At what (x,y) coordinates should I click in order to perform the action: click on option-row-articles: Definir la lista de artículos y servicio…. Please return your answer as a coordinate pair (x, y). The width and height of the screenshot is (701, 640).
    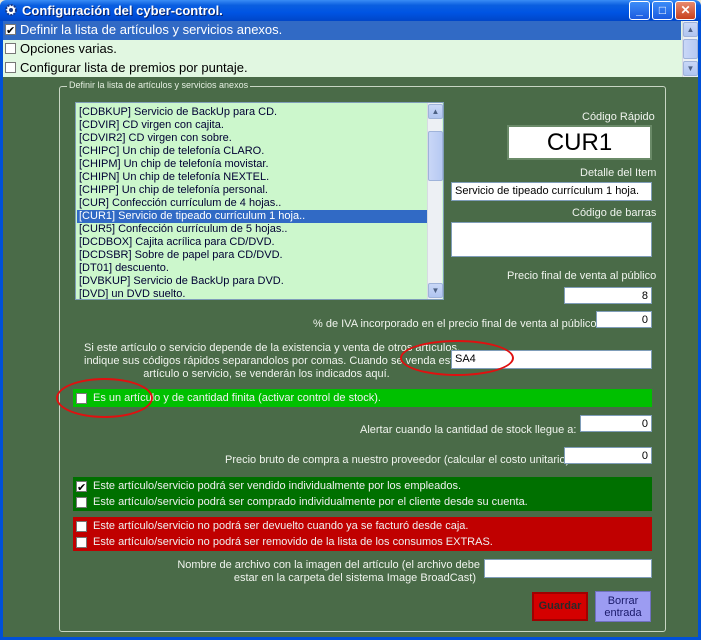
    Looking at the image, I should click on (342, 30).